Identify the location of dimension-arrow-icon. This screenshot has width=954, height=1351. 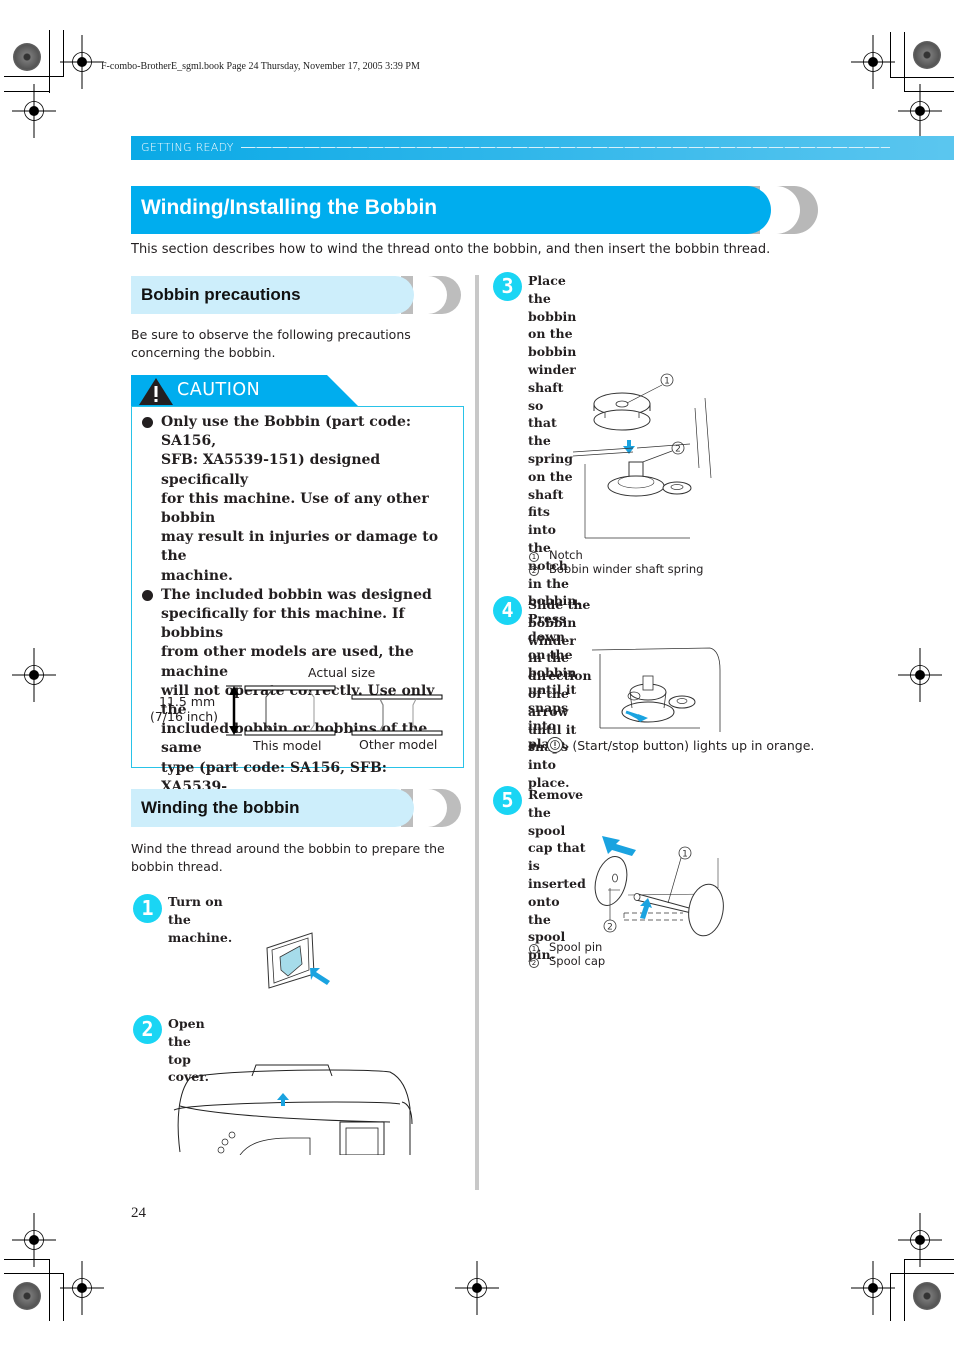
(234, 710).